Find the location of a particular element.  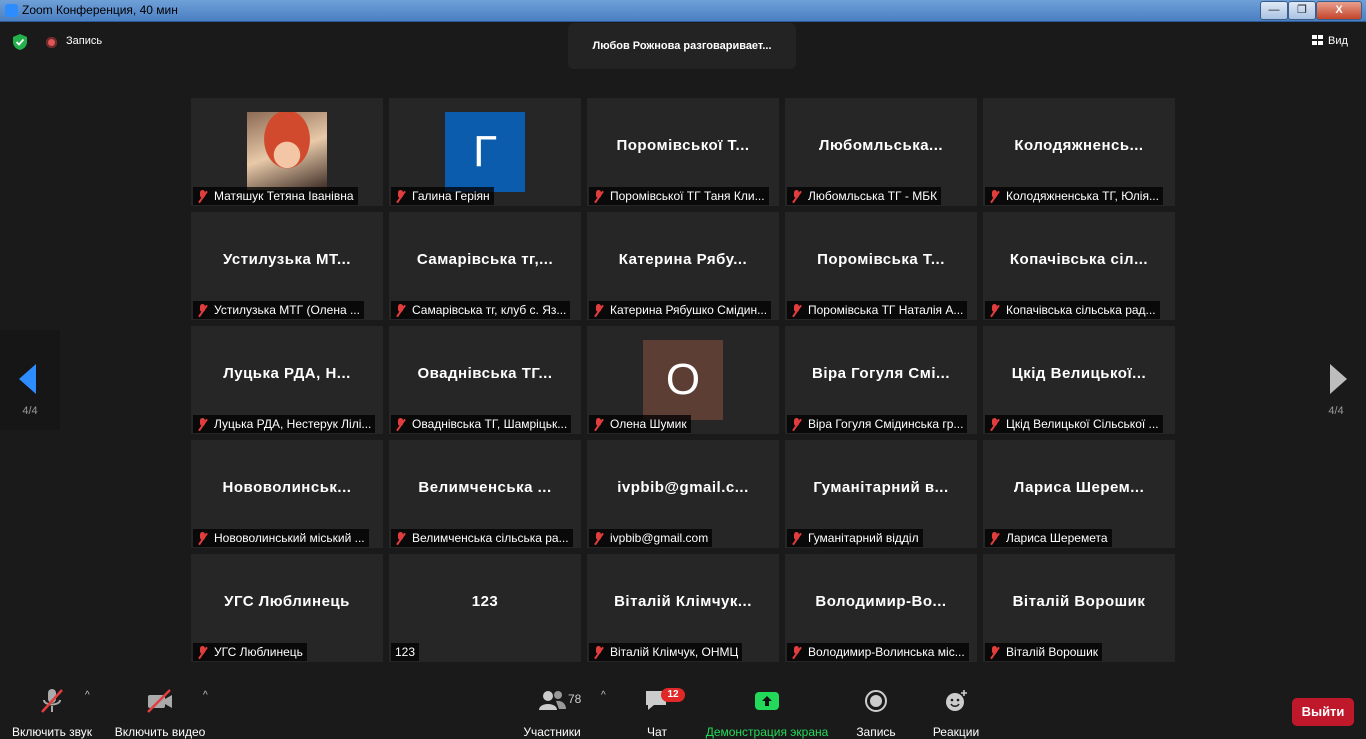

minimize-button: — is located at coordinates (1274, 10).